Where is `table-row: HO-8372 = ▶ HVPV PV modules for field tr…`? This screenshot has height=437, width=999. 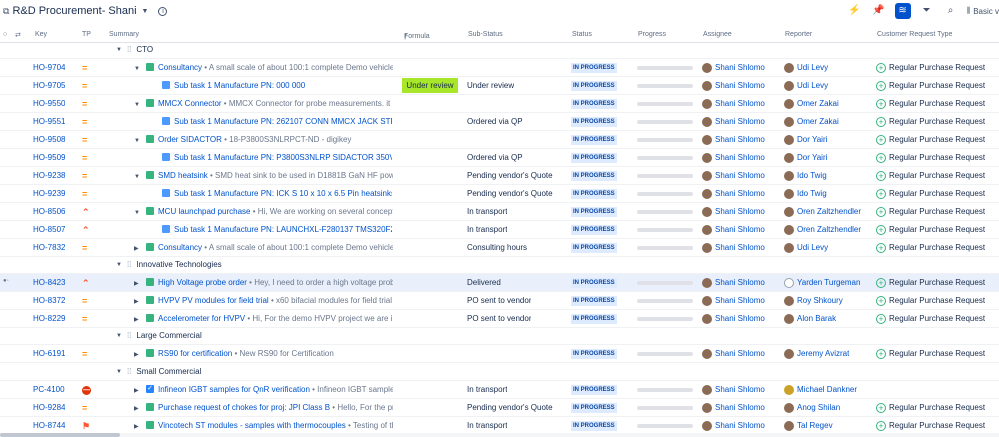
table-row: HO-8372 = ▶ HVPV PV modules for field tr… is located at coordinates (499, 301).